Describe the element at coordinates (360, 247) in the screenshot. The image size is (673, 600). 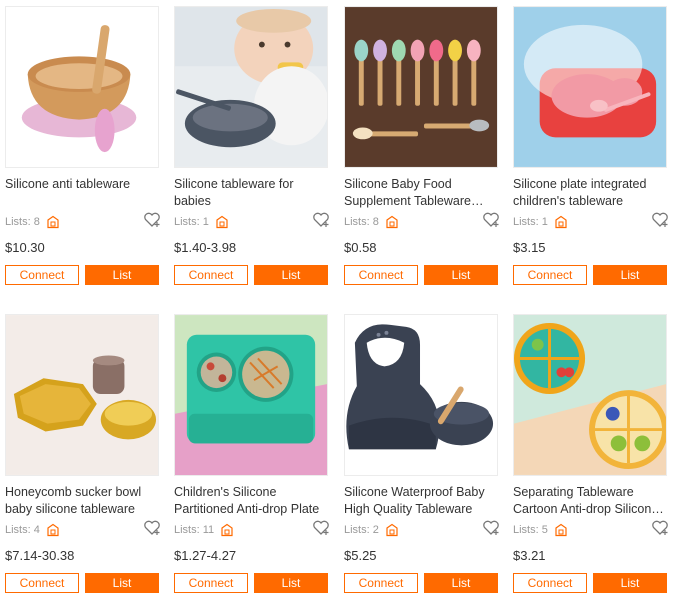
I see `product-price: $0.58` at that location.